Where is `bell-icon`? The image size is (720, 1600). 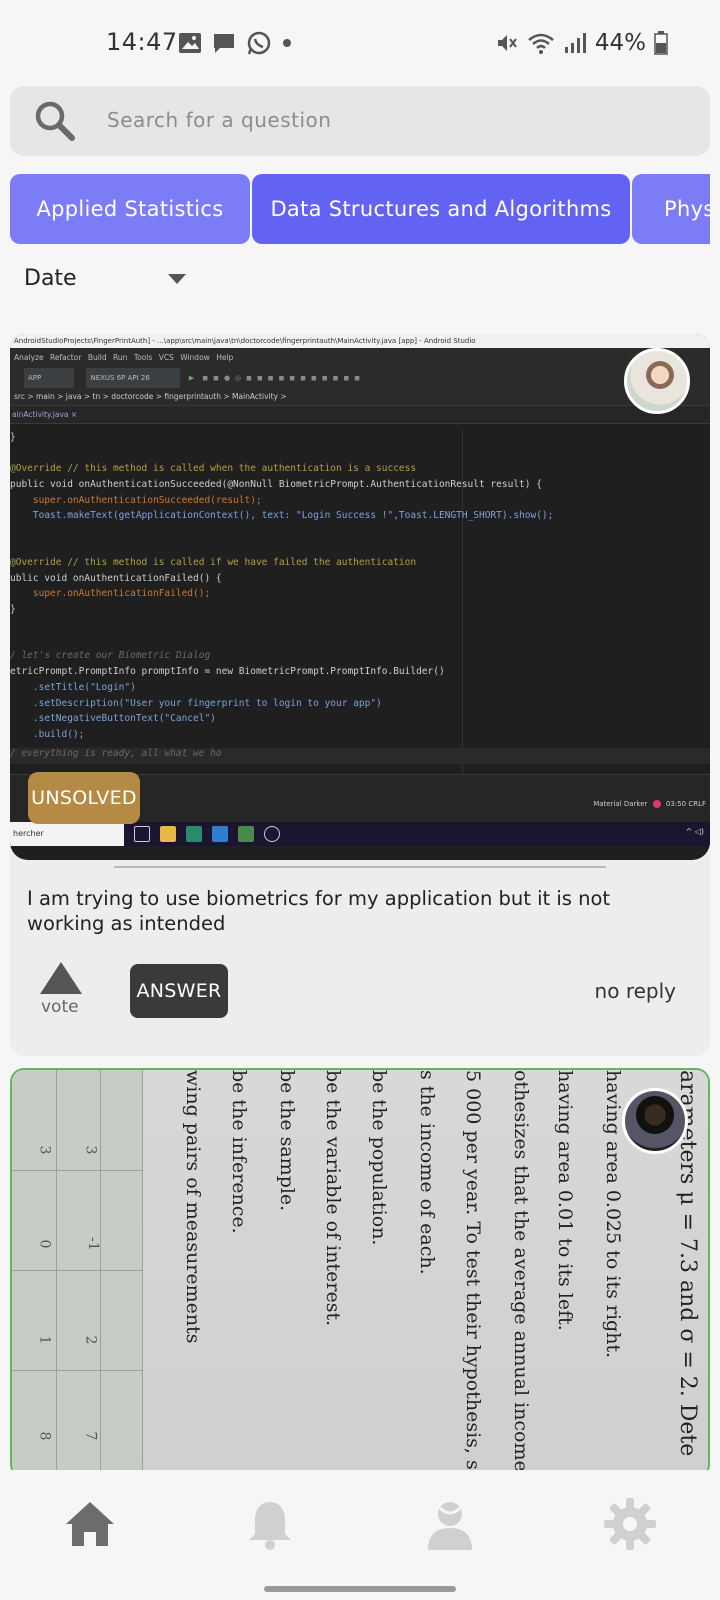 bell-icon is located at coordinates (270, 1524).